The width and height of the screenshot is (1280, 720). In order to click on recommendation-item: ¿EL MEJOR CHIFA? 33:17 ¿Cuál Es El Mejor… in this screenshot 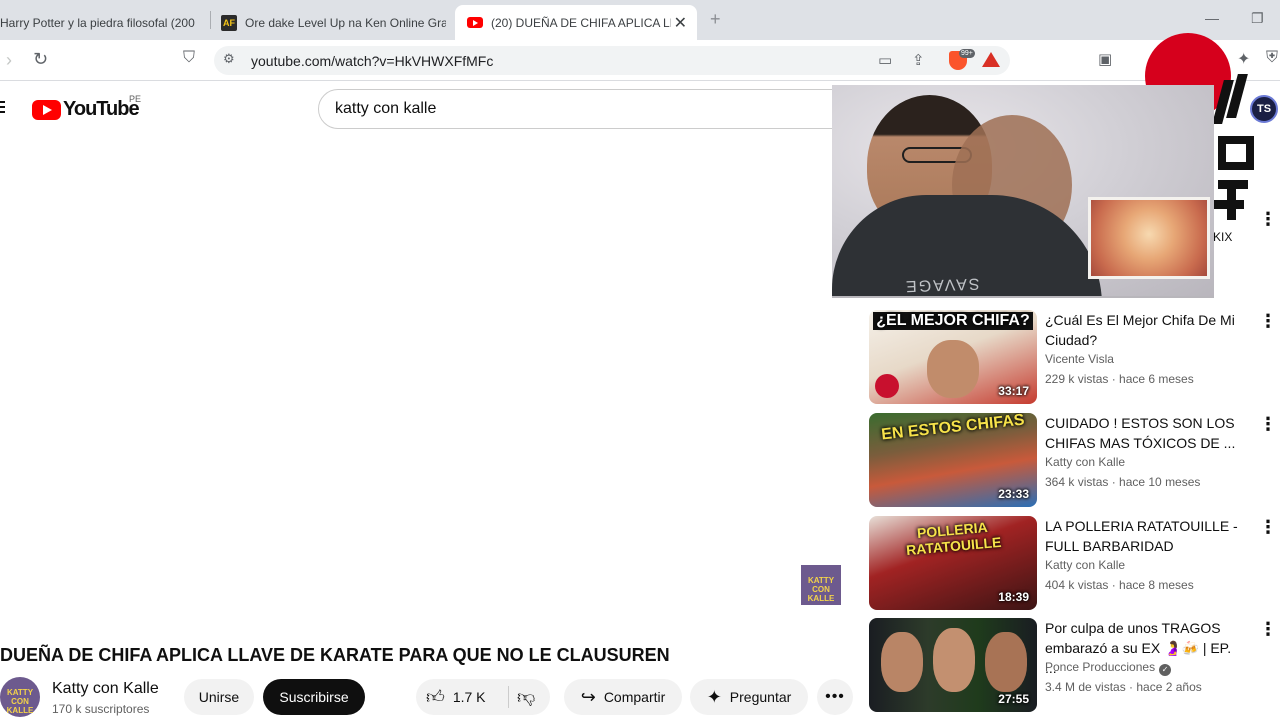, I will do `click(1073, 357)`.